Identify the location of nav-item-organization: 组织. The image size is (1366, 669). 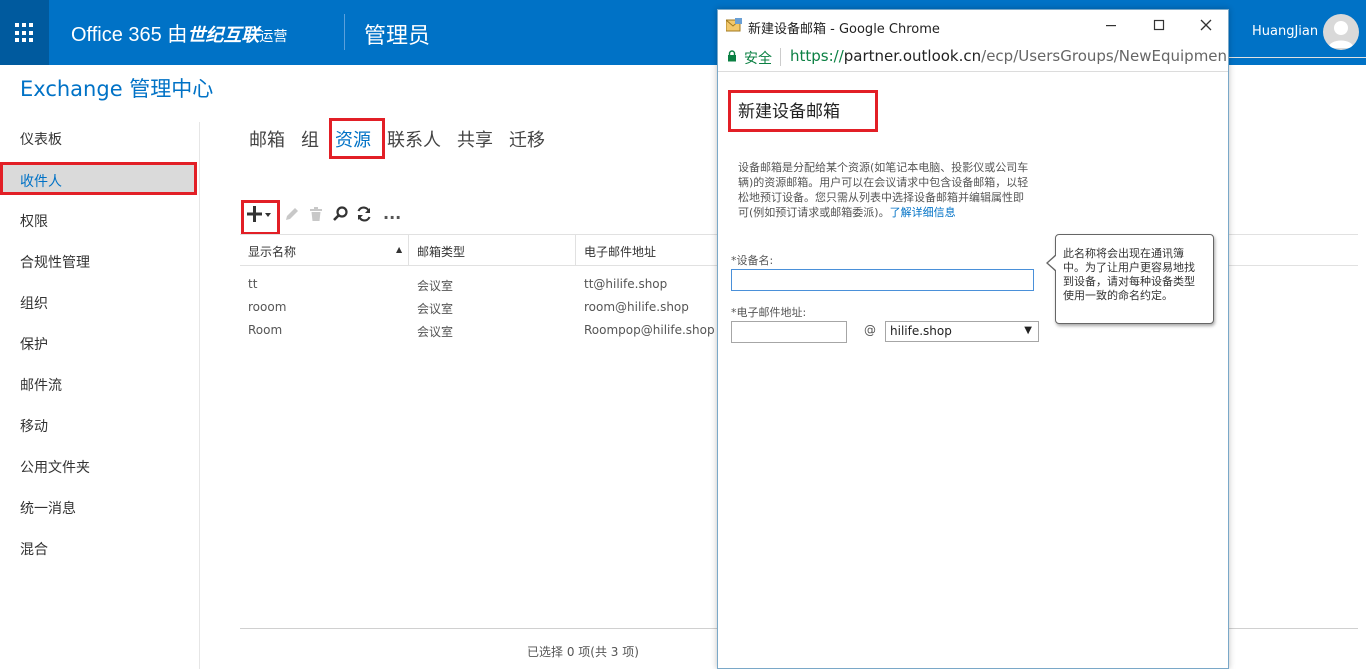
(34, 303).